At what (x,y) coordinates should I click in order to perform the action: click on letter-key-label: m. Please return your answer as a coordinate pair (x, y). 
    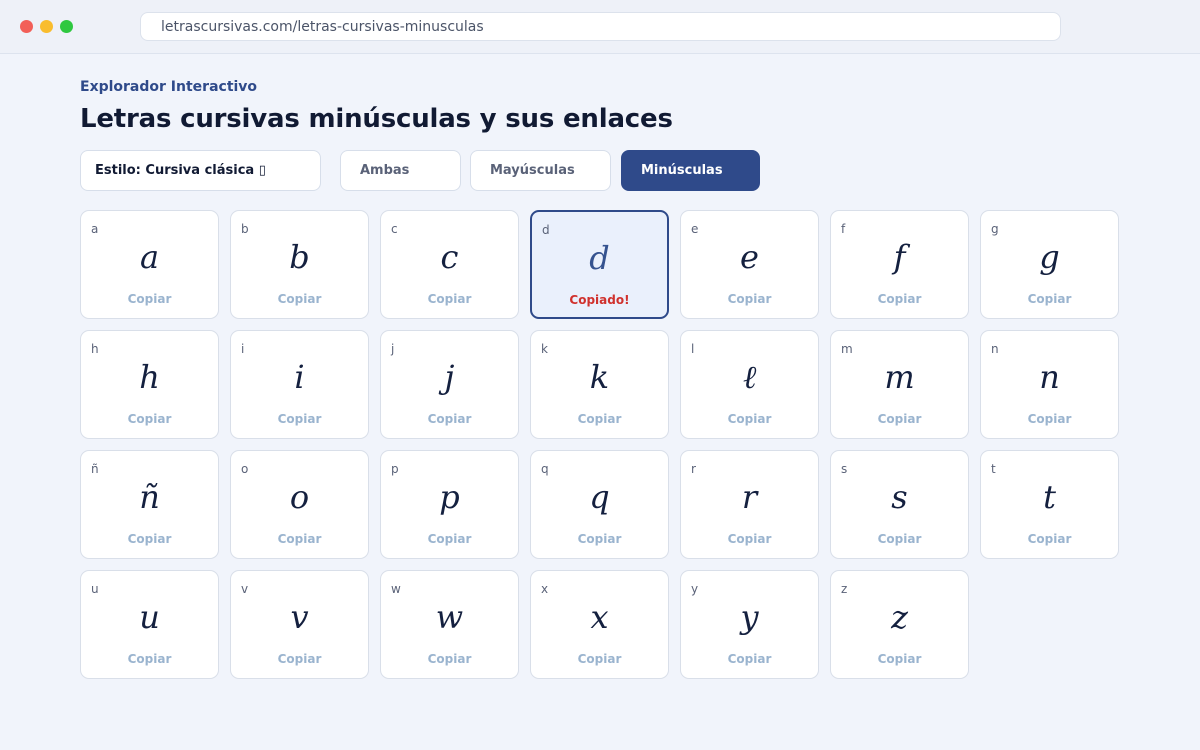
    Looking at the image, I should click on (847, 349).